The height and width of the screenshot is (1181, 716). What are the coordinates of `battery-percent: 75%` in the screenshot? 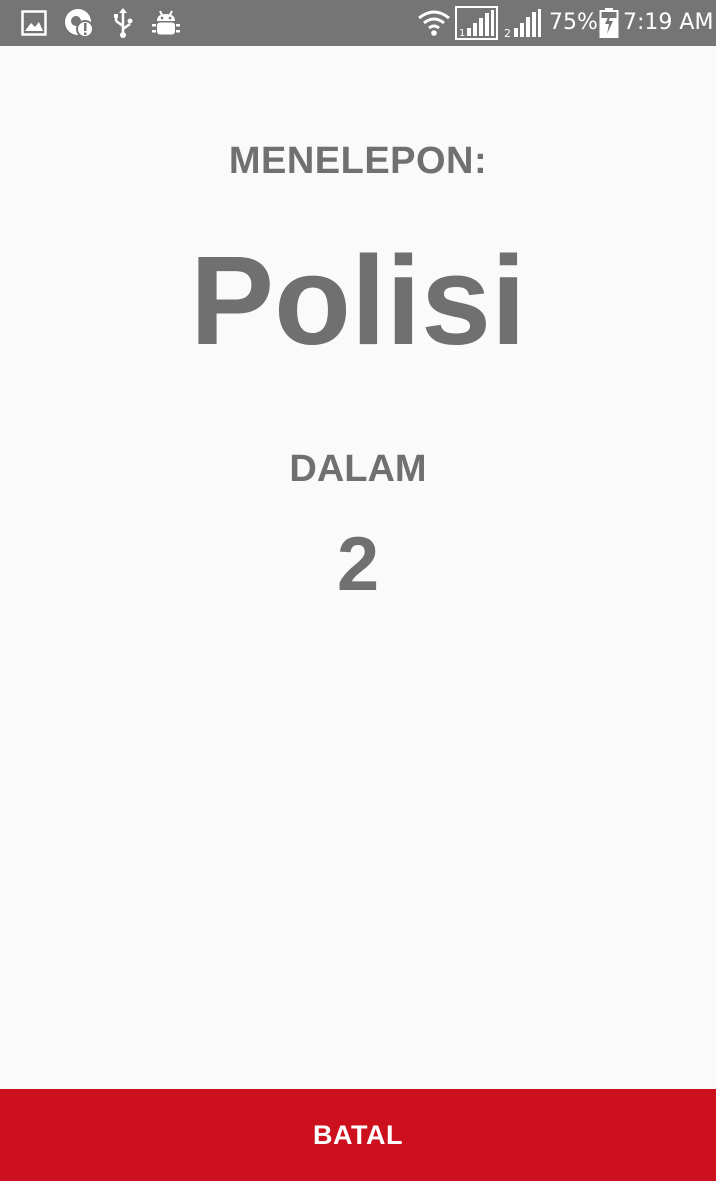 It's located at (573, 22).